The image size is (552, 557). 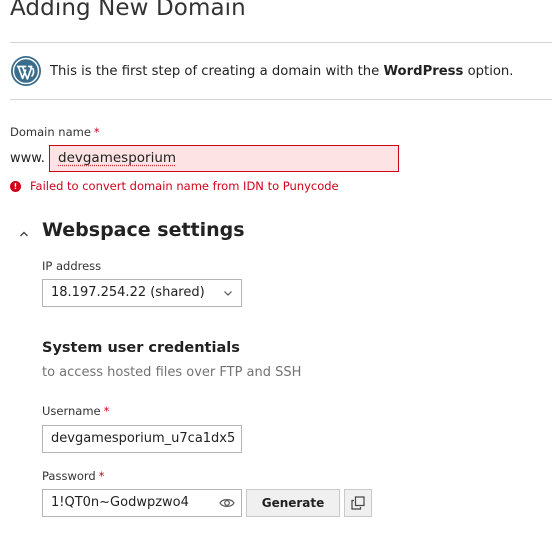 What do you see at coordinates (141, 348) in the screenshot?
I see `credentials-title: System user credentials` at bounding box center [141, 348].